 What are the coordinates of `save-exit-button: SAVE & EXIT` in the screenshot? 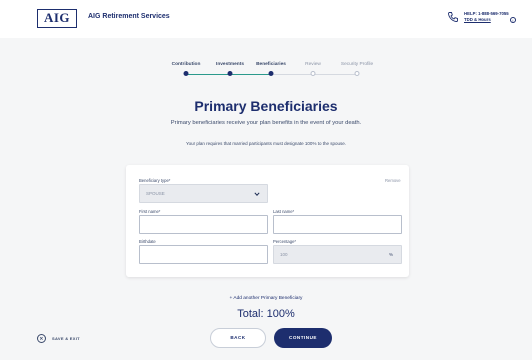 It's located at (58, 338).